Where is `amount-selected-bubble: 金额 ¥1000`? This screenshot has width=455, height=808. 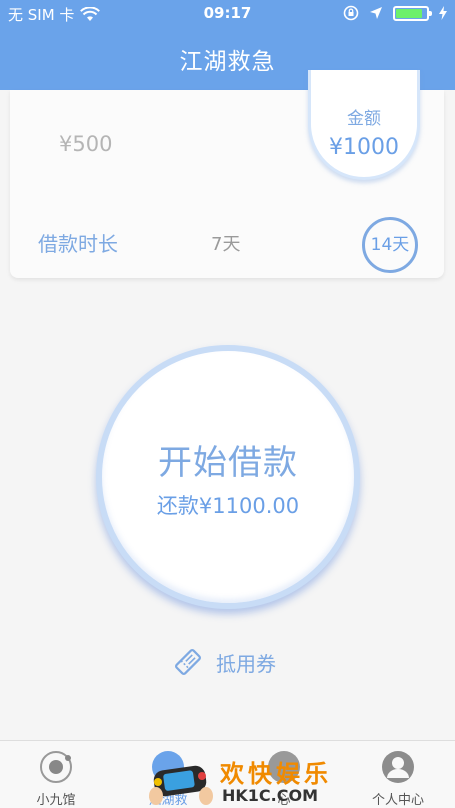 amount-selected-bubble: 金额 ¥1000 is located at coordinates (364, 125).